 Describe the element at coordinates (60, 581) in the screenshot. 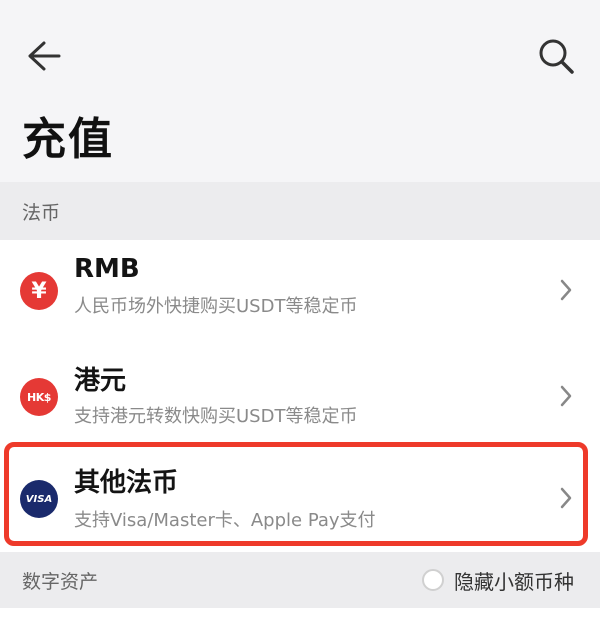

I see `digital-section-label: 数字资产` at that location.